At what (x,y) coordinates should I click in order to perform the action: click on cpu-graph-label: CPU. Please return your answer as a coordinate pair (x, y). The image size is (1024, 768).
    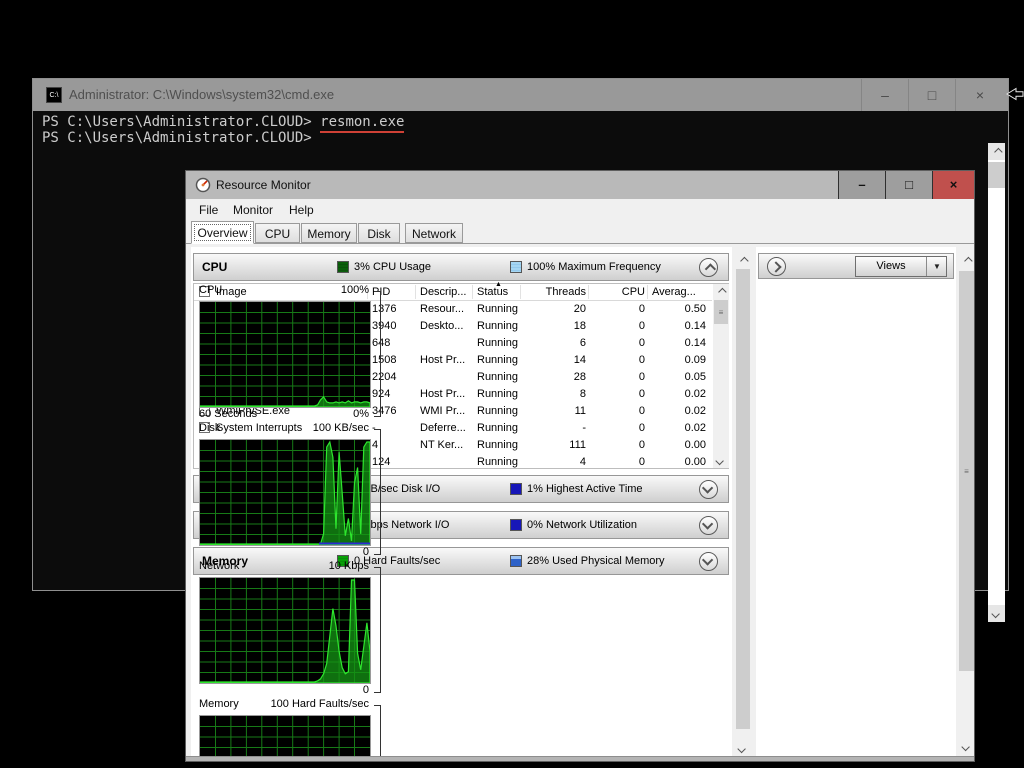
    Looking at the image, I should click on (211, 290).